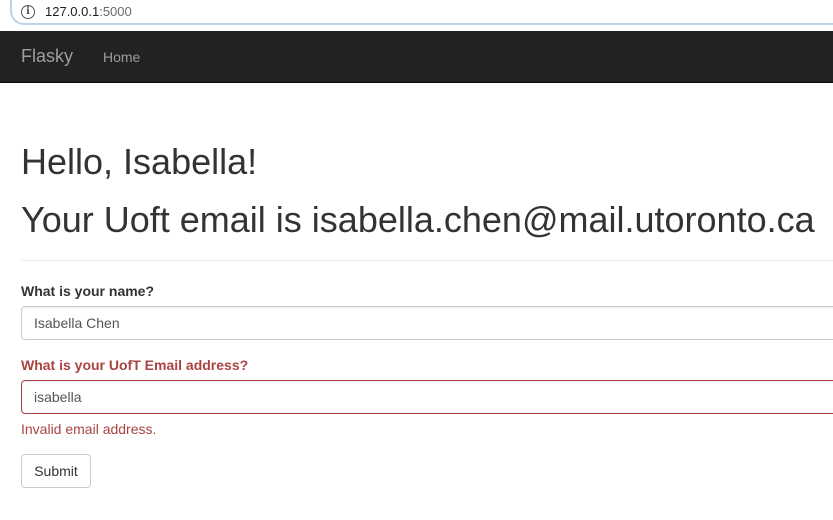 The height and width of the screenshot is (520, 833). Describe the element at coordinates (135, 365) in the screenshot. I see `email-label: What is your UofT Email address?` at that location.